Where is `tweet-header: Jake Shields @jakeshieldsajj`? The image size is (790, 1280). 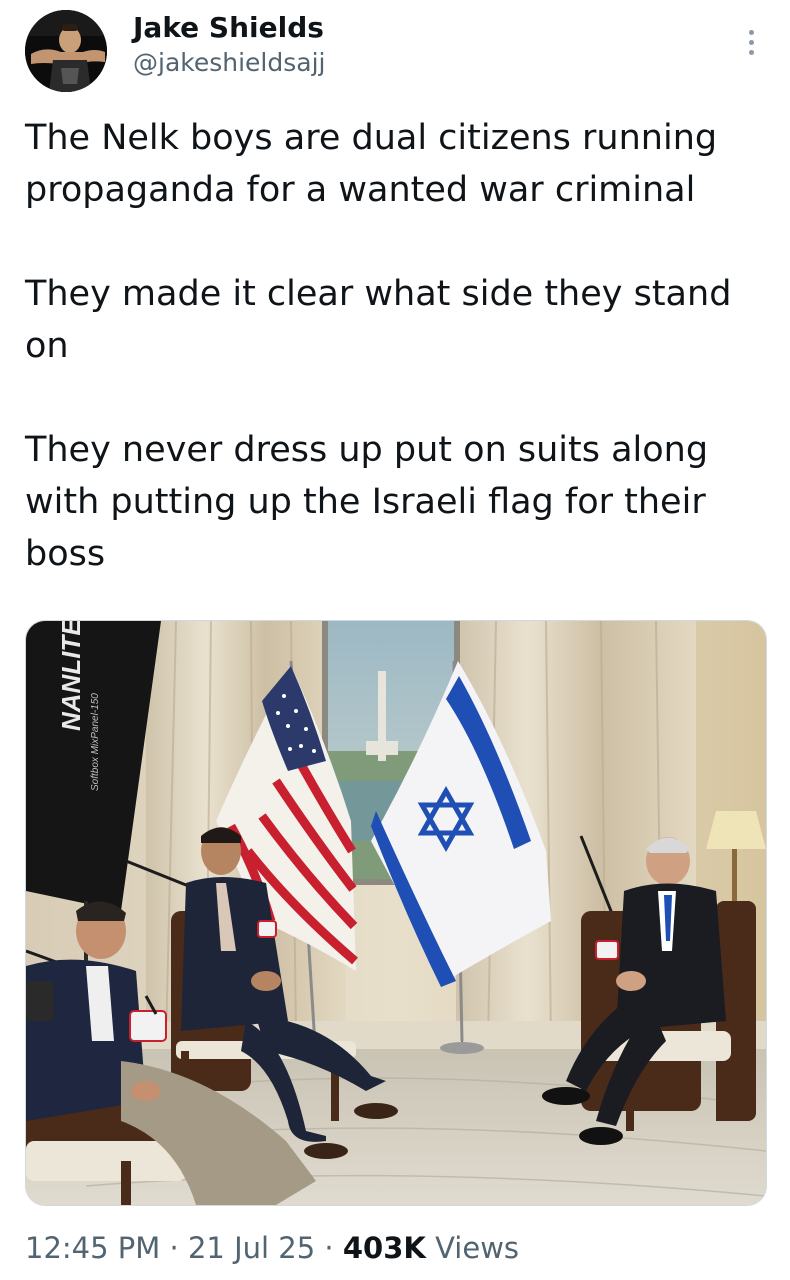 tweet-header: Jake Shields @jakeshieldsajj is located at coordinates (395, 50).